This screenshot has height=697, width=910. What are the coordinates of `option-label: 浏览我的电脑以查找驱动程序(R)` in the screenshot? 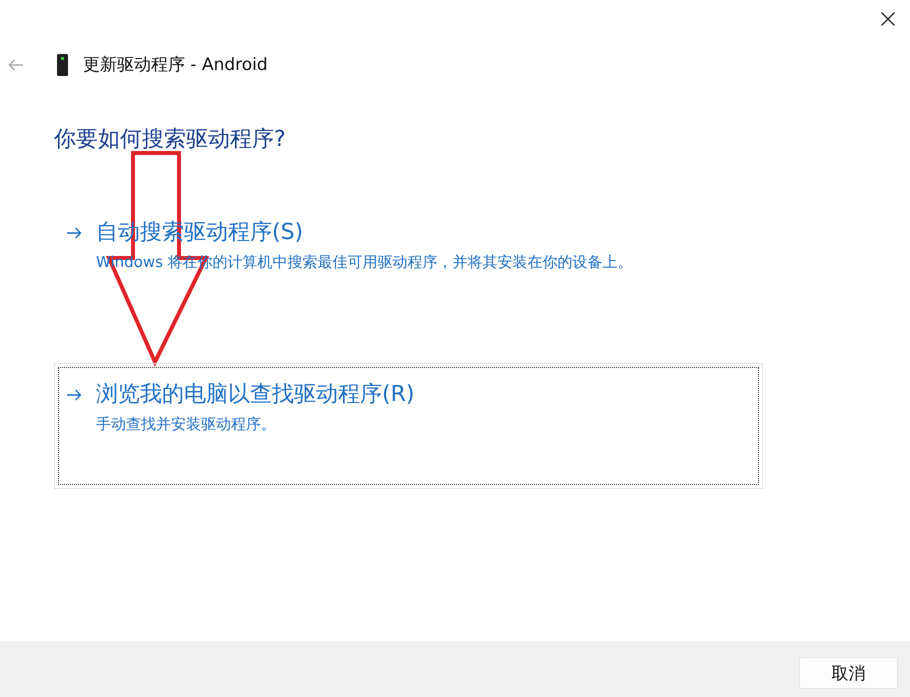 It's located at (255, 395).